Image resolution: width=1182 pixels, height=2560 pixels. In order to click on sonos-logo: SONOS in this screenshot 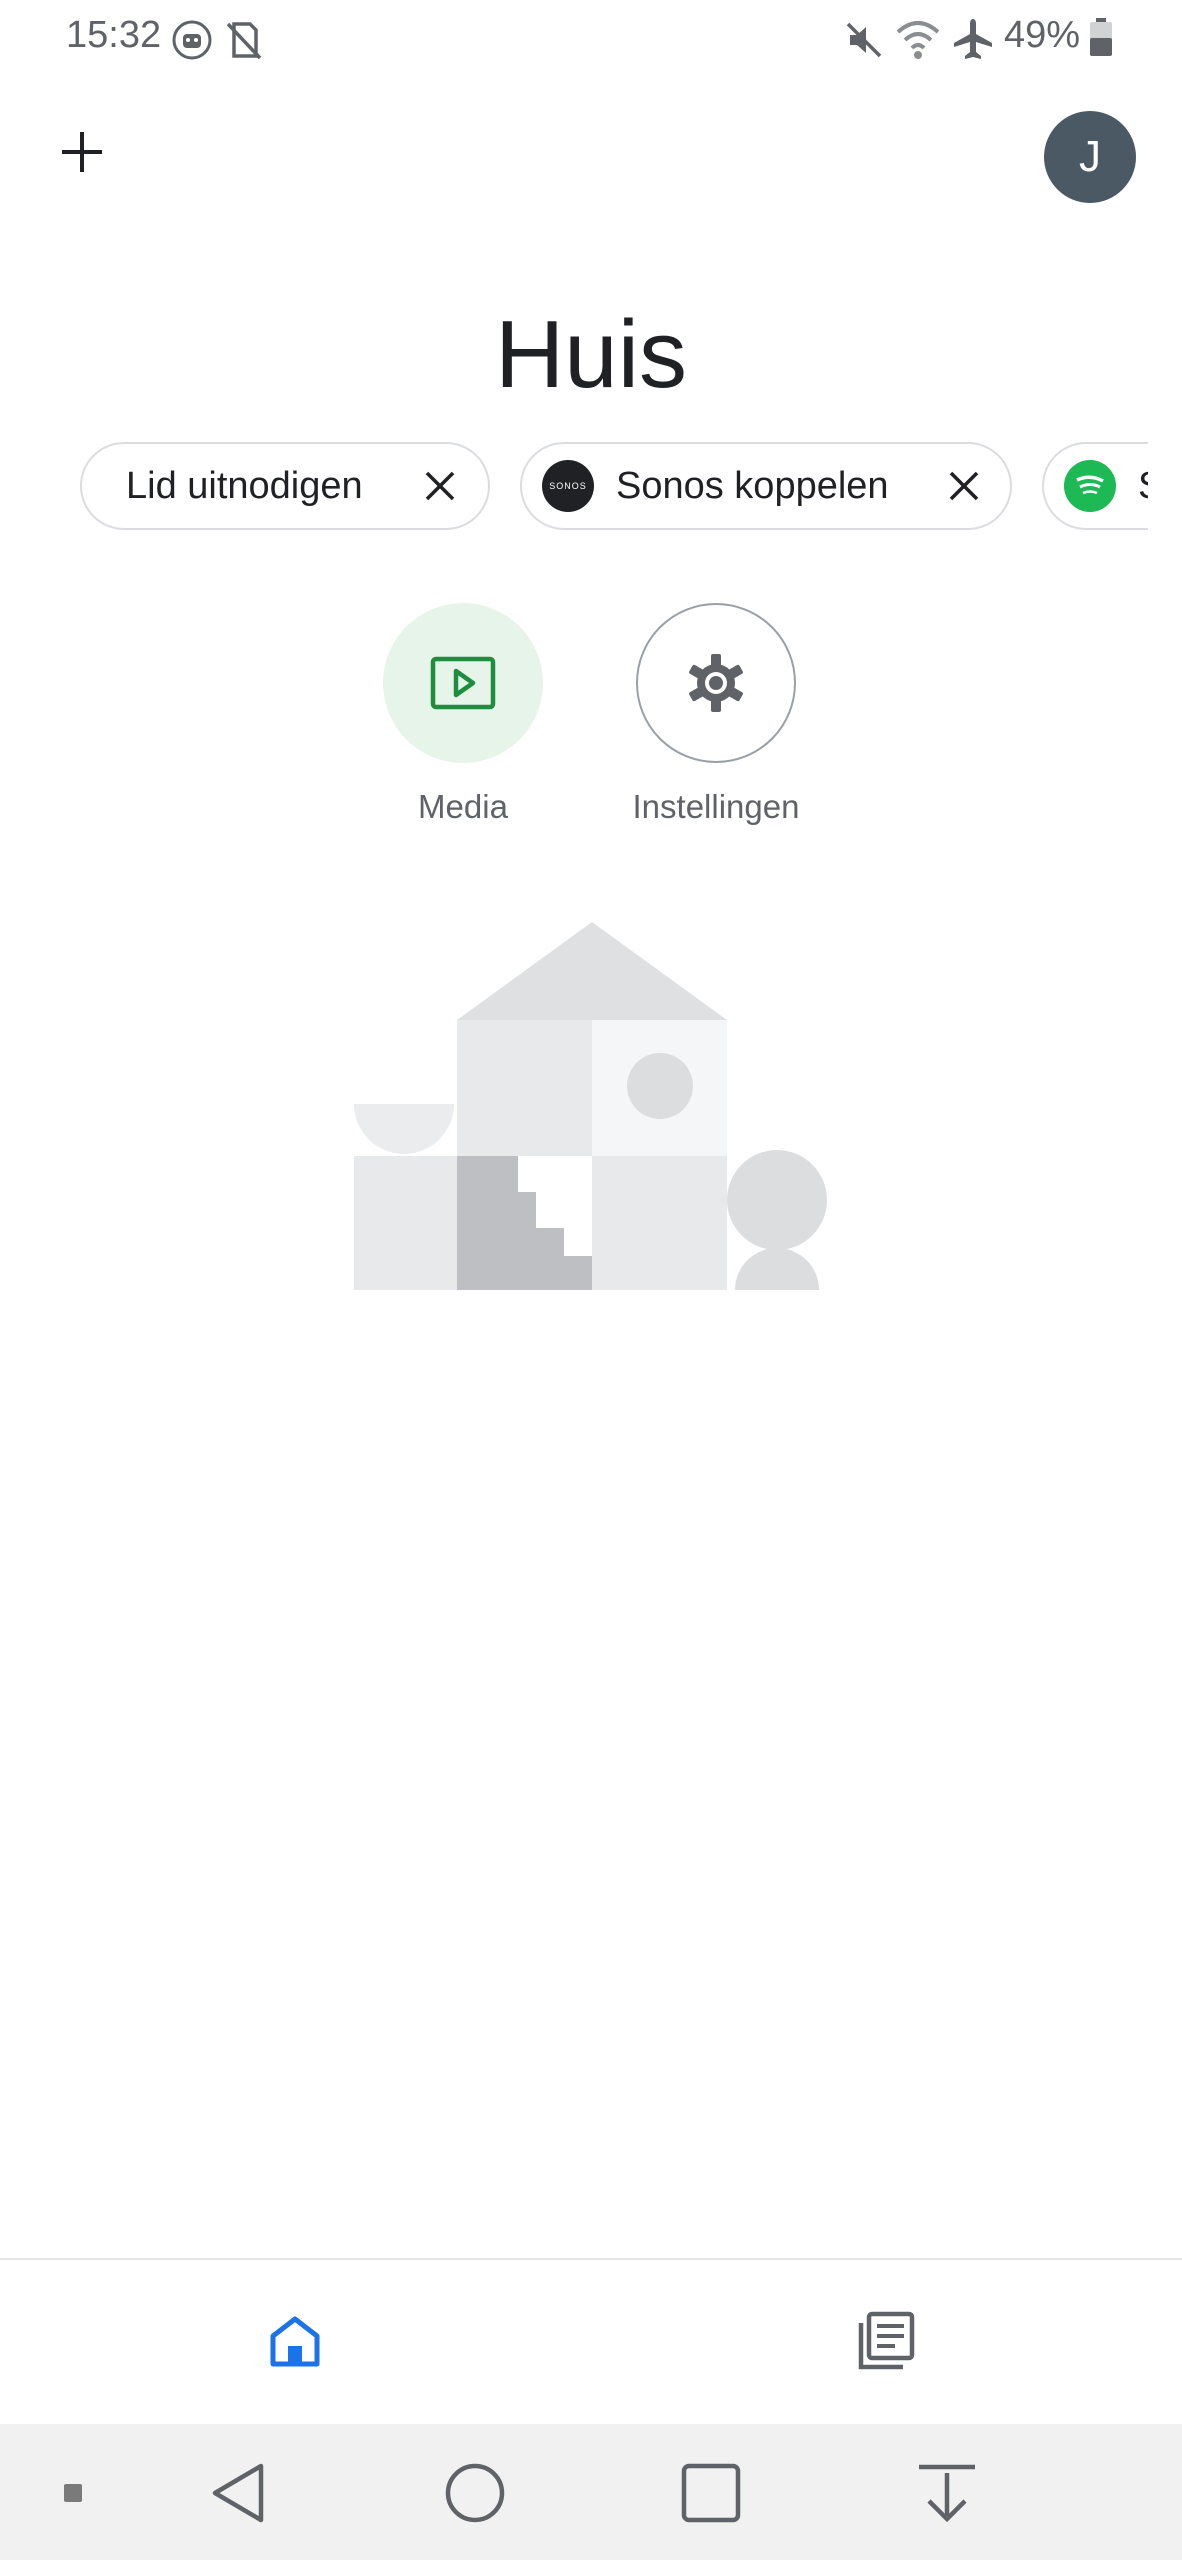, I will do `click(568, 486)`.